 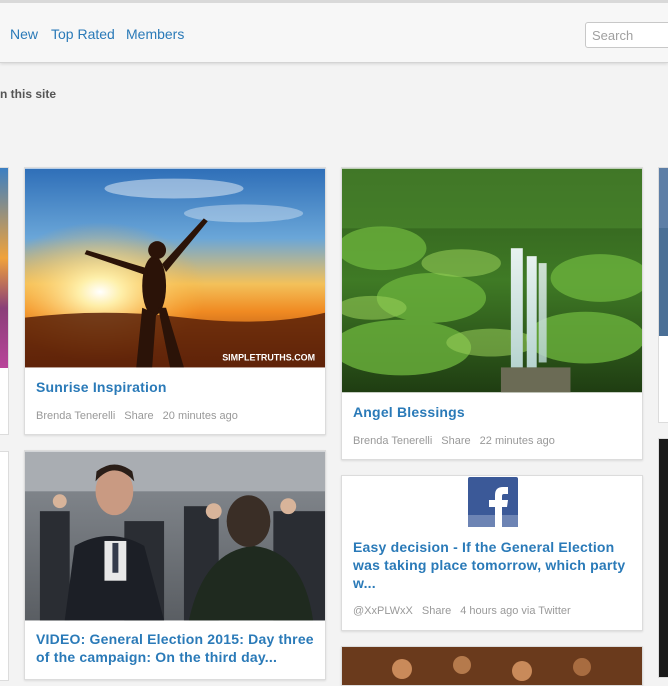 I want to click on post-title: Sunrise Inspiration, so click(x=175, y=387).